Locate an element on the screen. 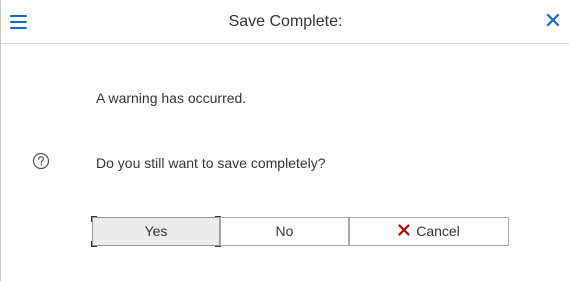 Image resolution: width=569 pixels, height=281 pixels. cancel-button: Cancel is located at coordinates (429, 231).